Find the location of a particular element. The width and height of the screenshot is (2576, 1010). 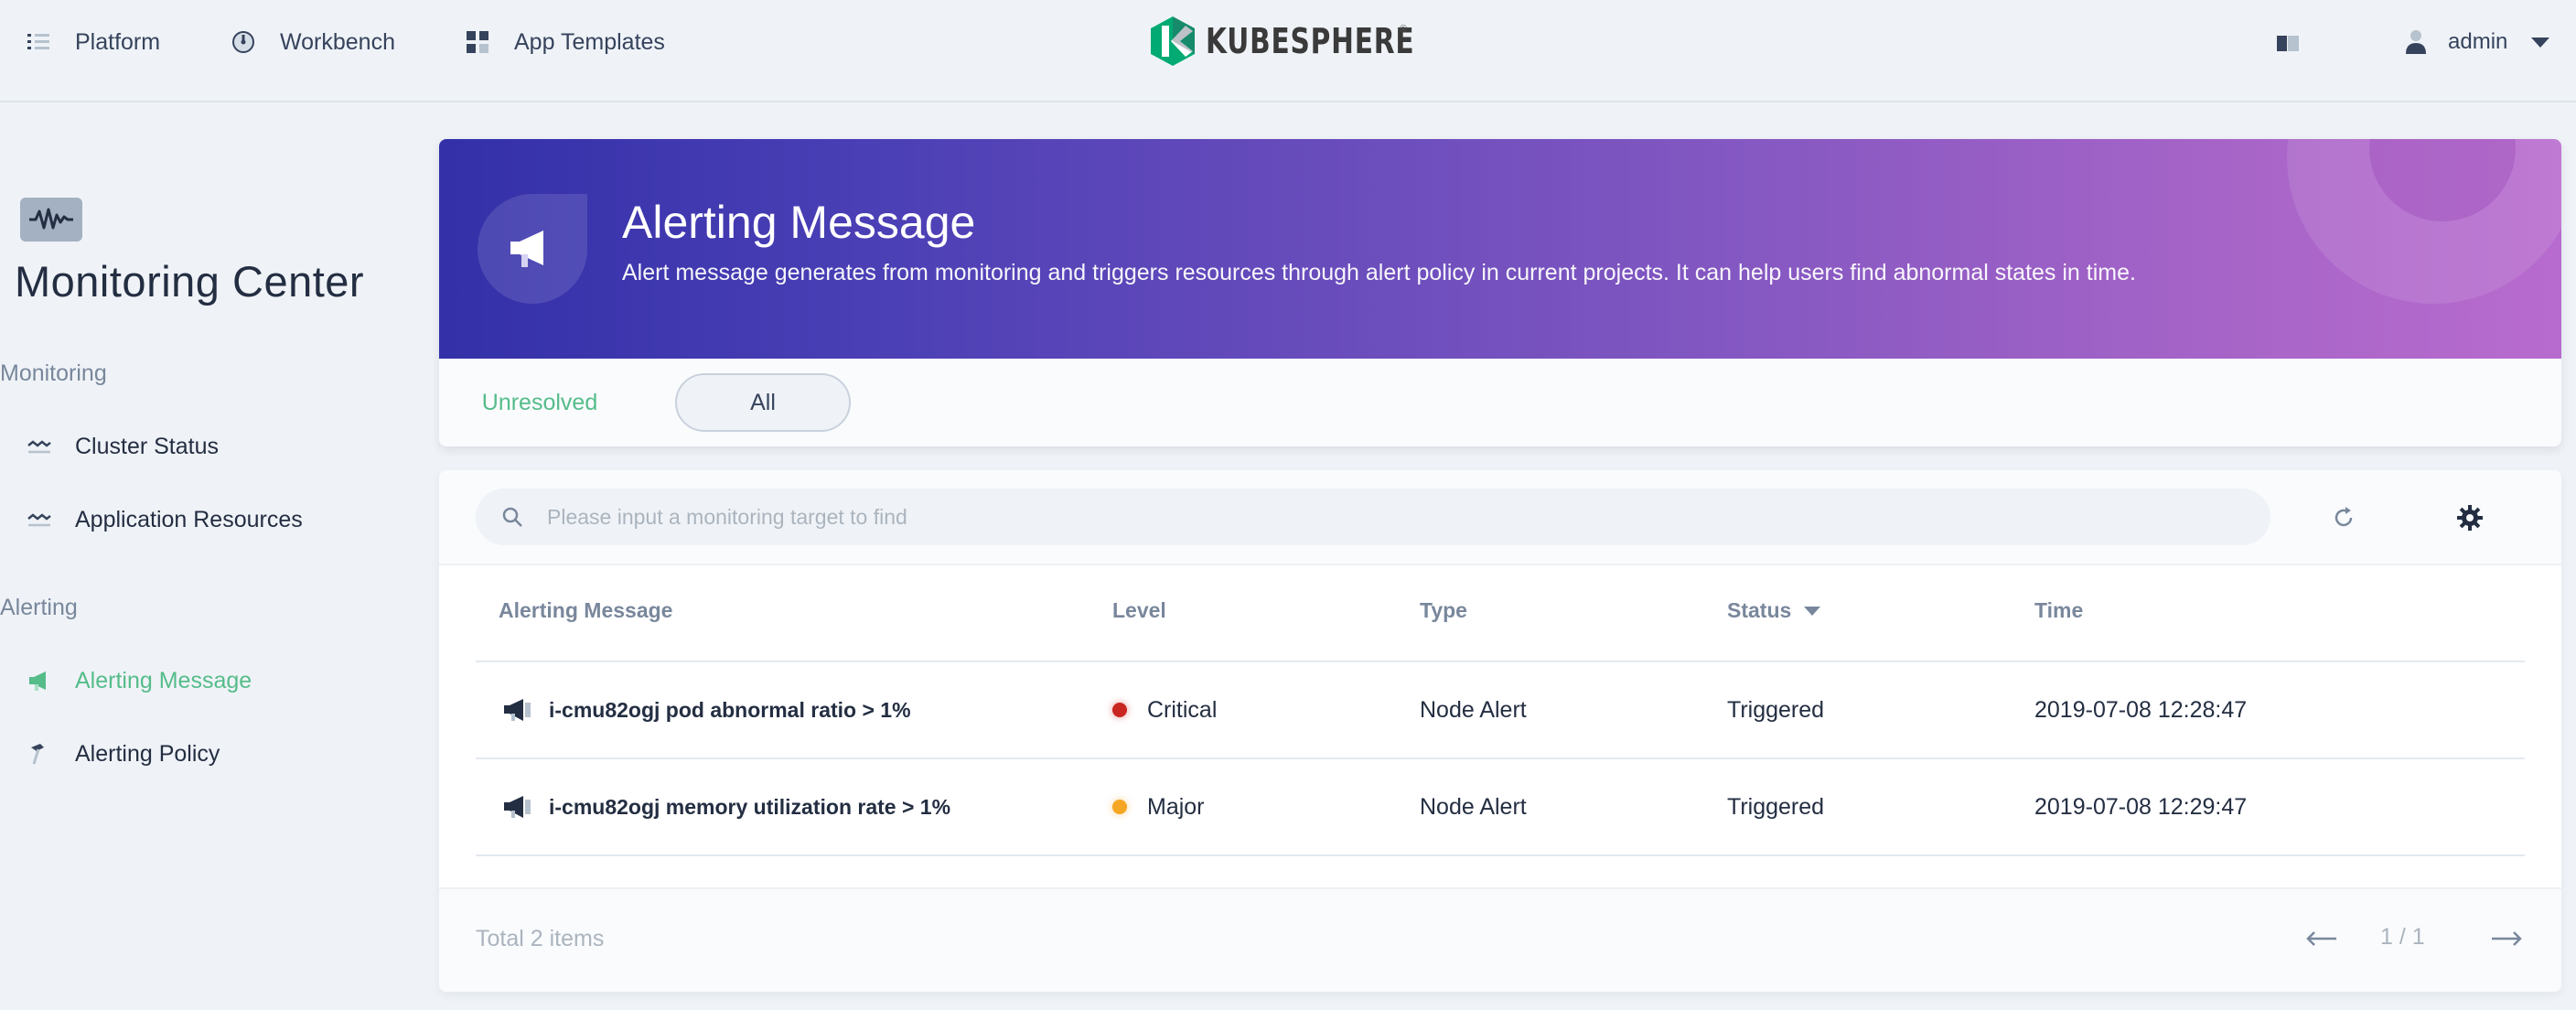

nav-workbench-label: Workbench is located at coordinates (338, 41).